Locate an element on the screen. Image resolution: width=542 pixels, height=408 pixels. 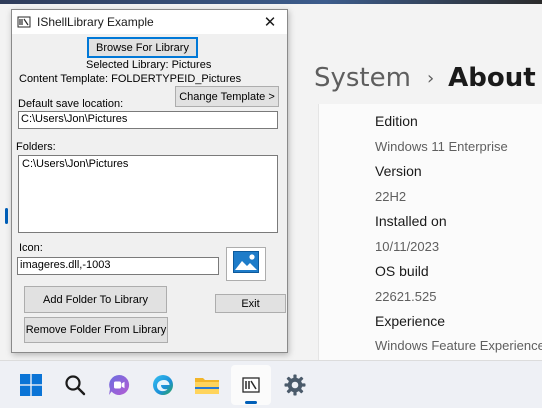
dialog-title: IShellLibrary Example is located at coordinates (95, 22).